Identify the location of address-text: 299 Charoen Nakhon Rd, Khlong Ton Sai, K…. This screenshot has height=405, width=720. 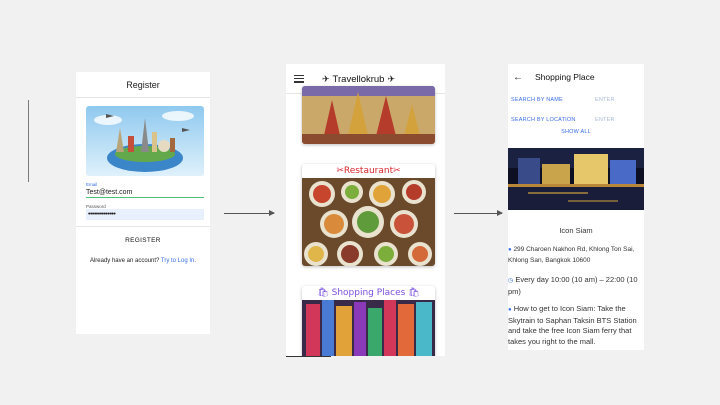
(571, 255).